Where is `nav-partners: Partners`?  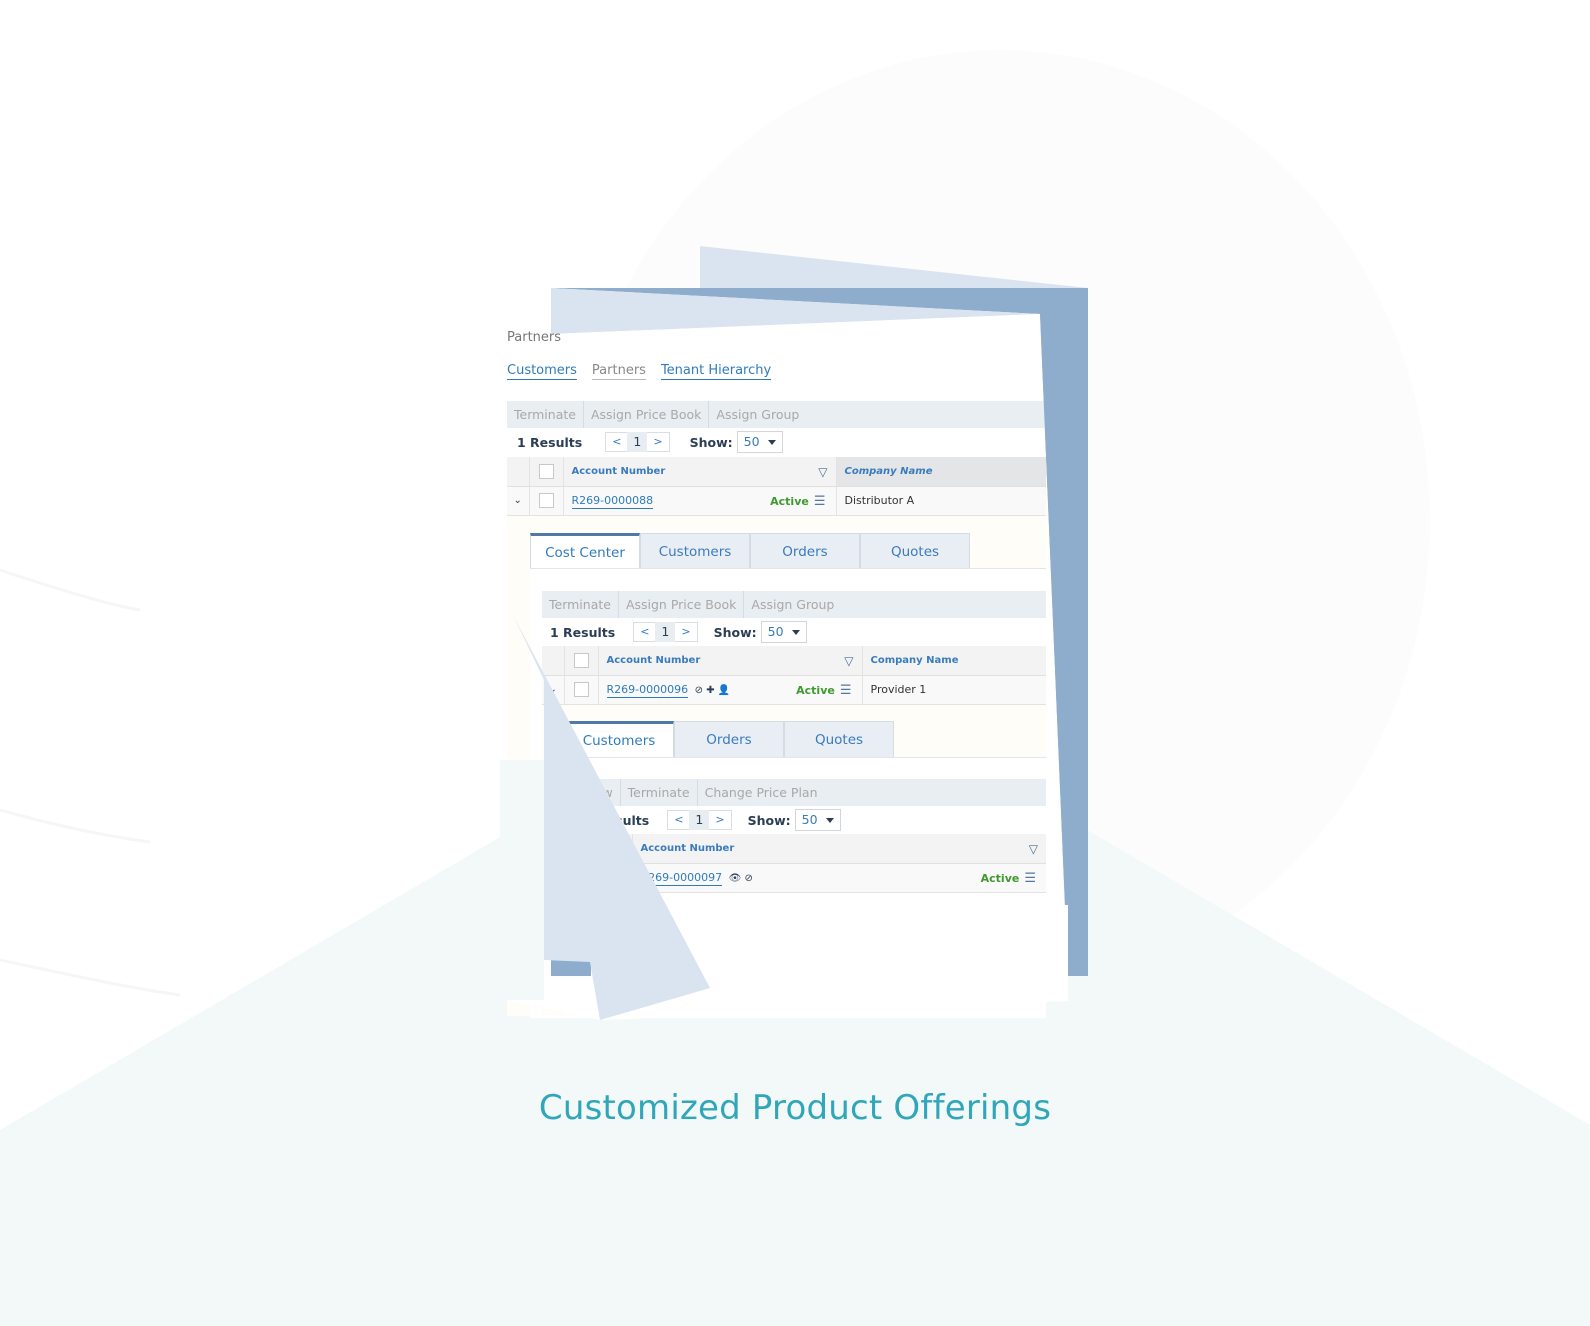 nav-partners: Partners is located at coordinates (618, 371).